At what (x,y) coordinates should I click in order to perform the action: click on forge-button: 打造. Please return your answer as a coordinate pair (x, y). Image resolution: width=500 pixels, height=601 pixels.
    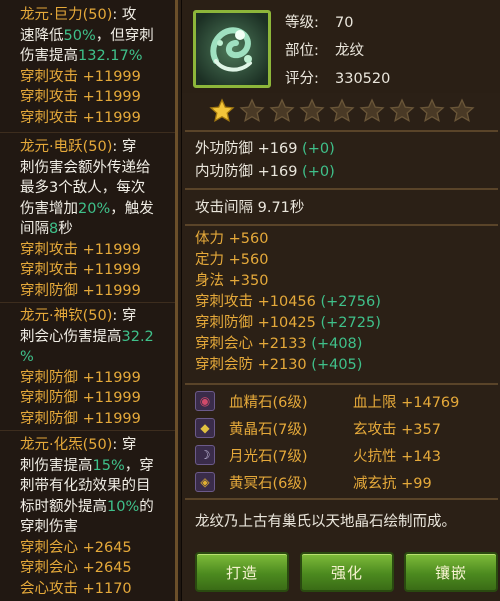
    Looking at the image, I should click on (242, 572).